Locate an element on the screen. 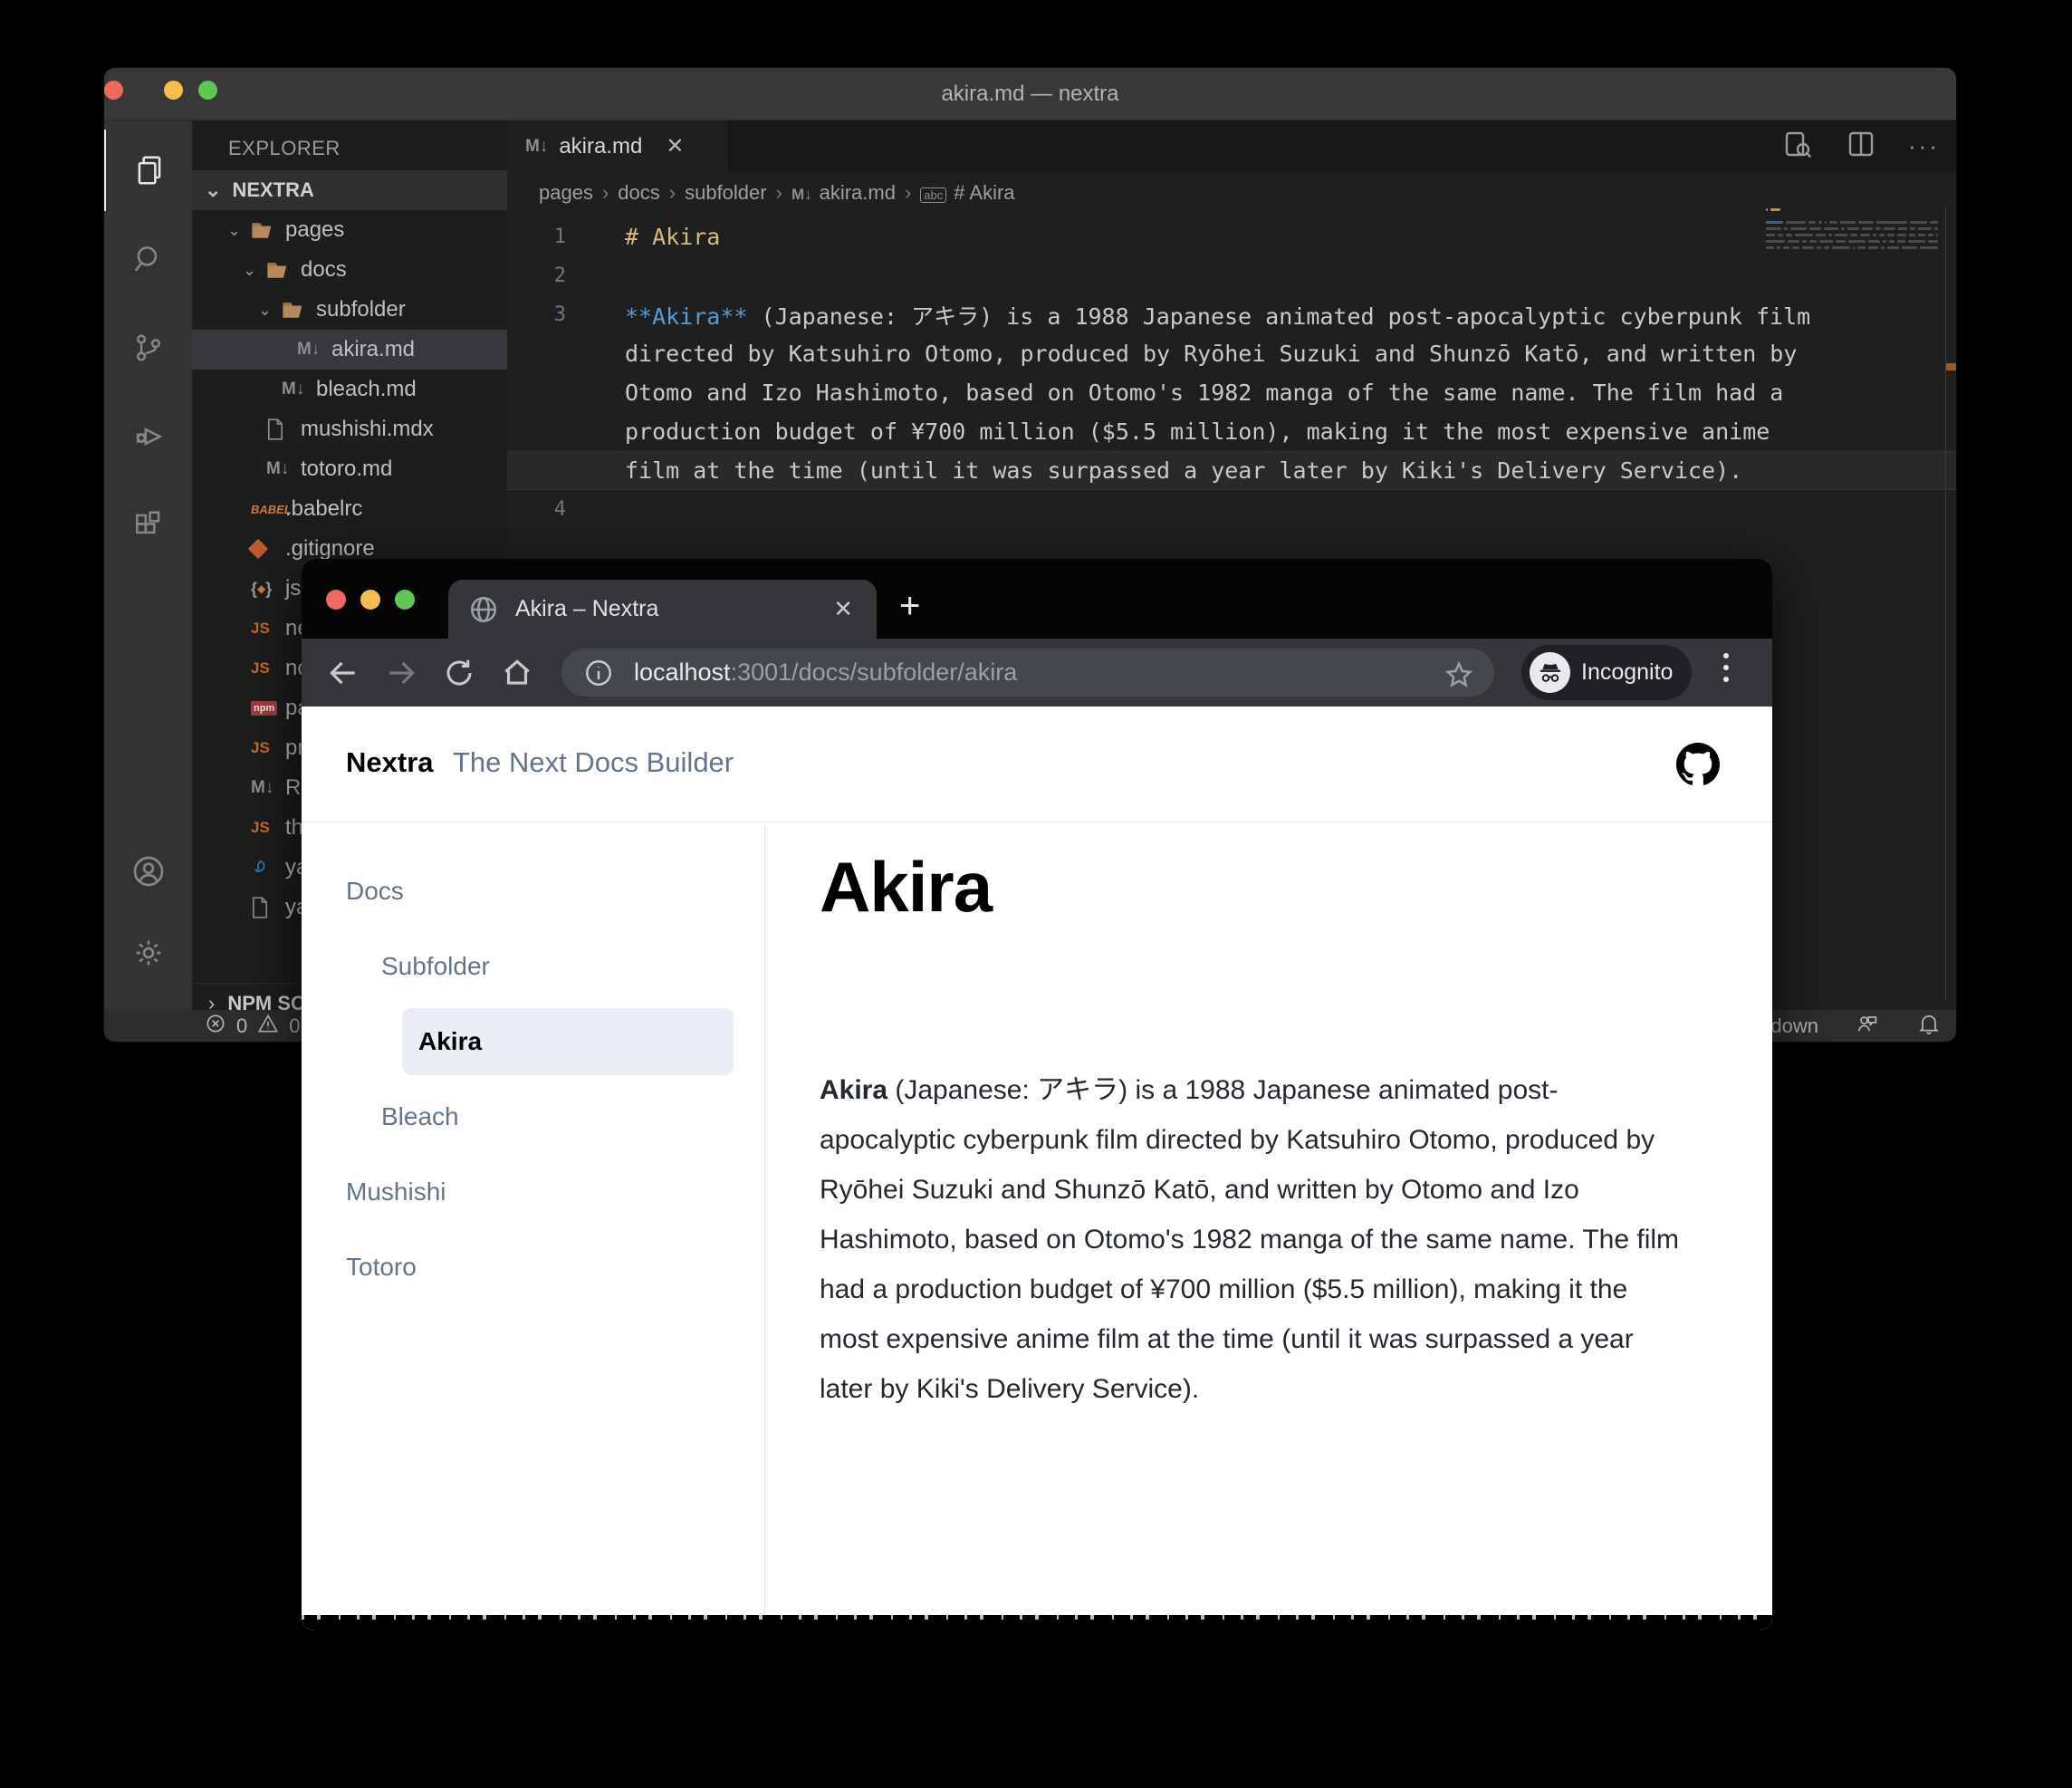  search-icon is located at coordinates (148, 259).